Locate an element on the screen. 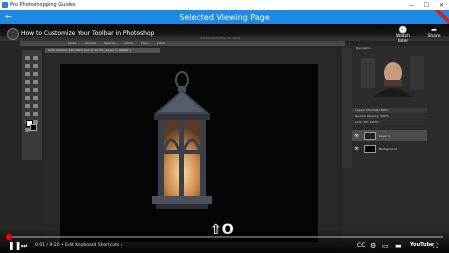 This screenshot has width=449, height=253. quick-select-icon is located at coordinates (35, 66).